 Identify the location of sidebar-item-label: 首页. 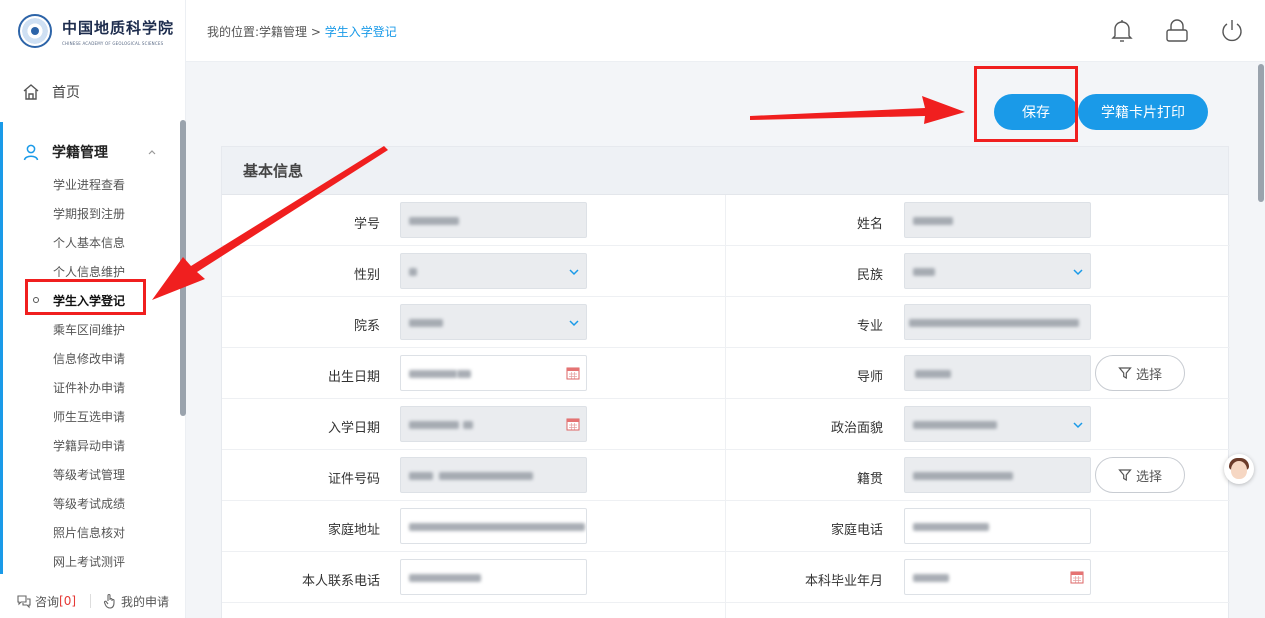
(66, 93).